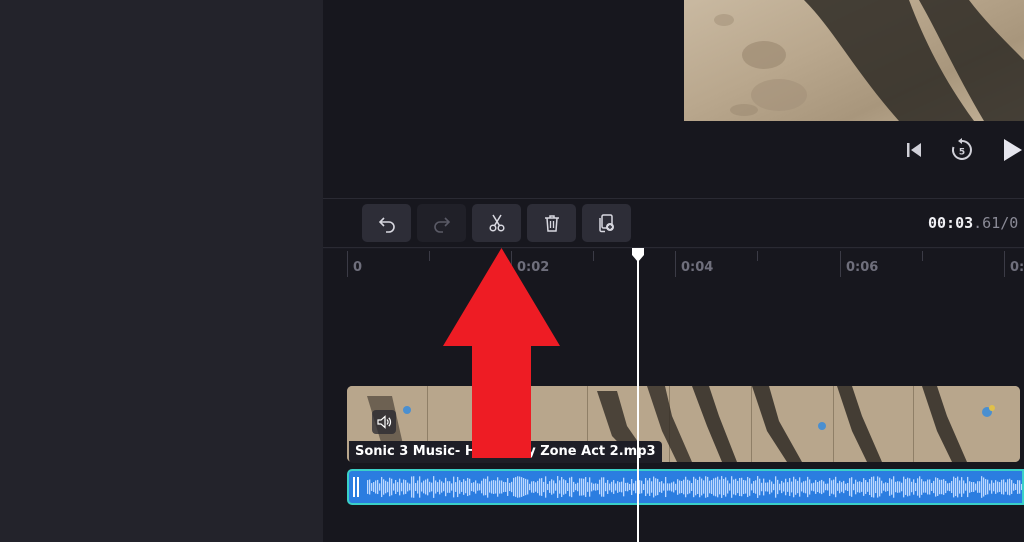 The height and width of the screenshot is (542, 1024). I want to click on undo-button, so click(386, 223).